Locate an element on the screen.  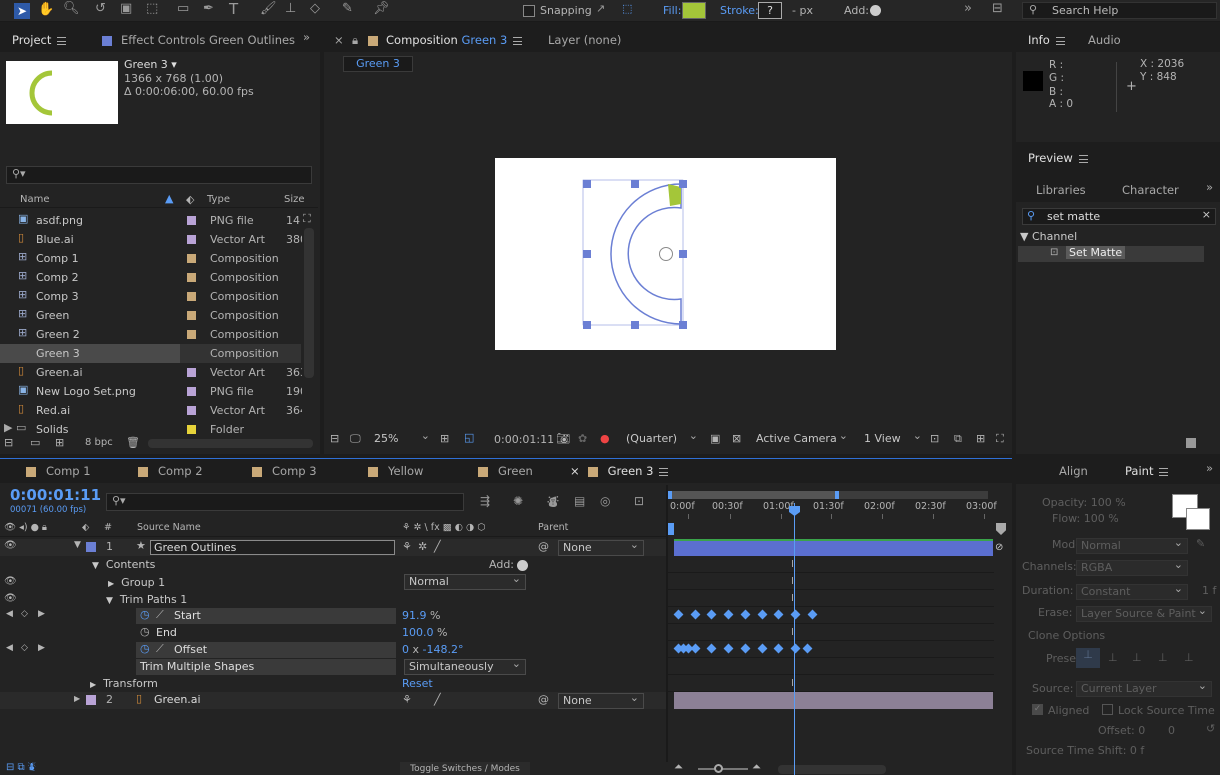
trim-multiple-row: Trim Multiple Shapes is located at coordinates (266, 667).